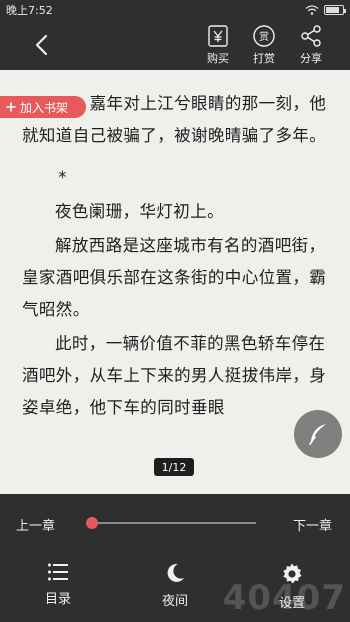  What do you see at coordinates (175, 10) in the screenshot?
I see `status-bar: 晚上7:52` at bounding box center [175, 10].